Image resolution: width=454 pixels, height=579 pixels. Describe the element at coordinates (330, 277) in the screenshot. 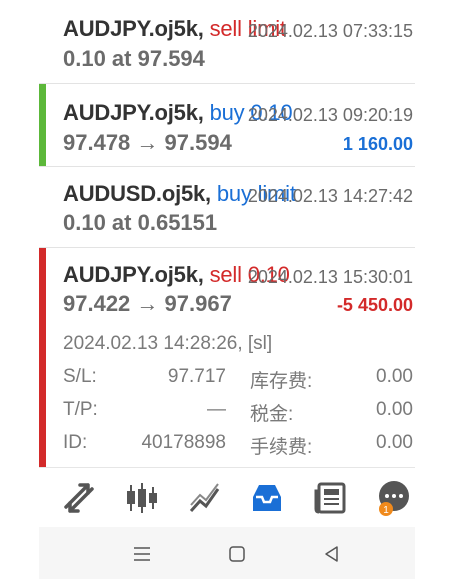

I see `order-time: 2024.02.13 15:30:01` at that location.